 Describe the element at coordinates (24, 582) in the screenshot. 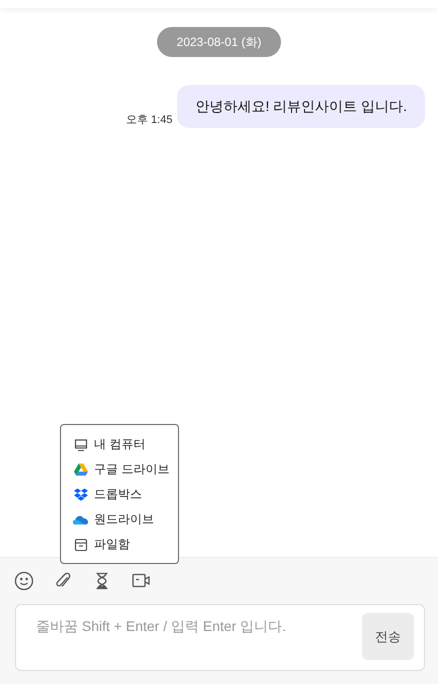

I see `smiley-icon` at that location.